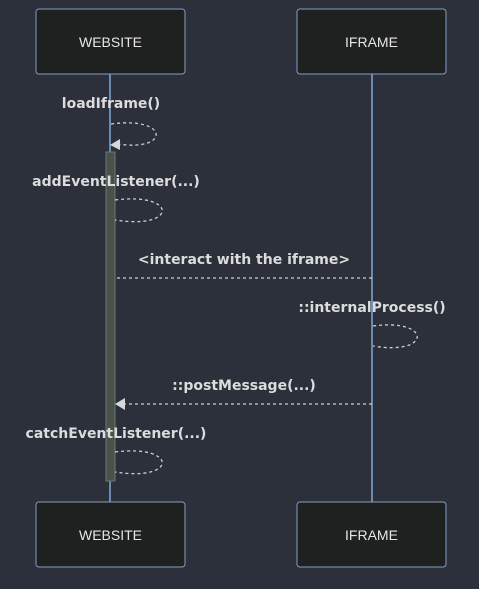 The width and height of the screenshot is (479, 589). What do you see at coordinates (244, 260) in the screenshot?
I see `message-label: <interact with the iframe>` at bounding box center [244, 260].